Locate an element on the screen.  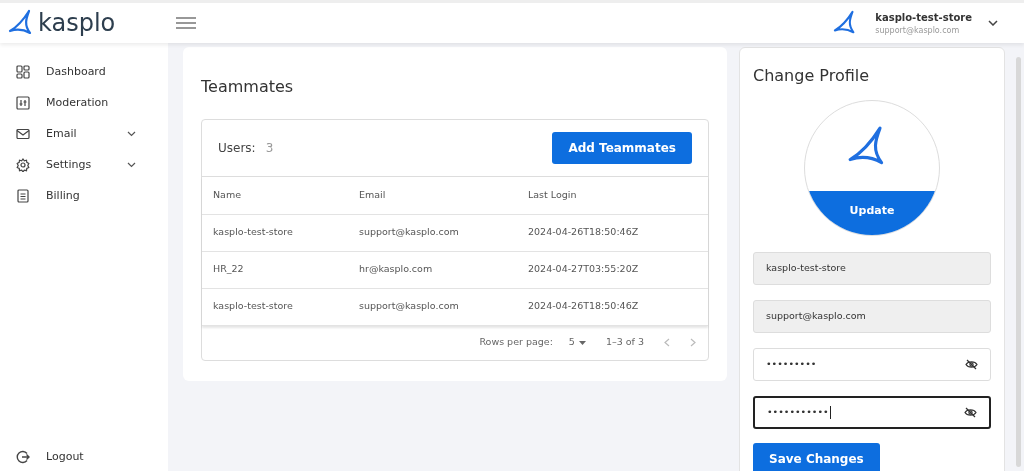
account-name: kasplo-test-store is located at coordinates (923, 17).